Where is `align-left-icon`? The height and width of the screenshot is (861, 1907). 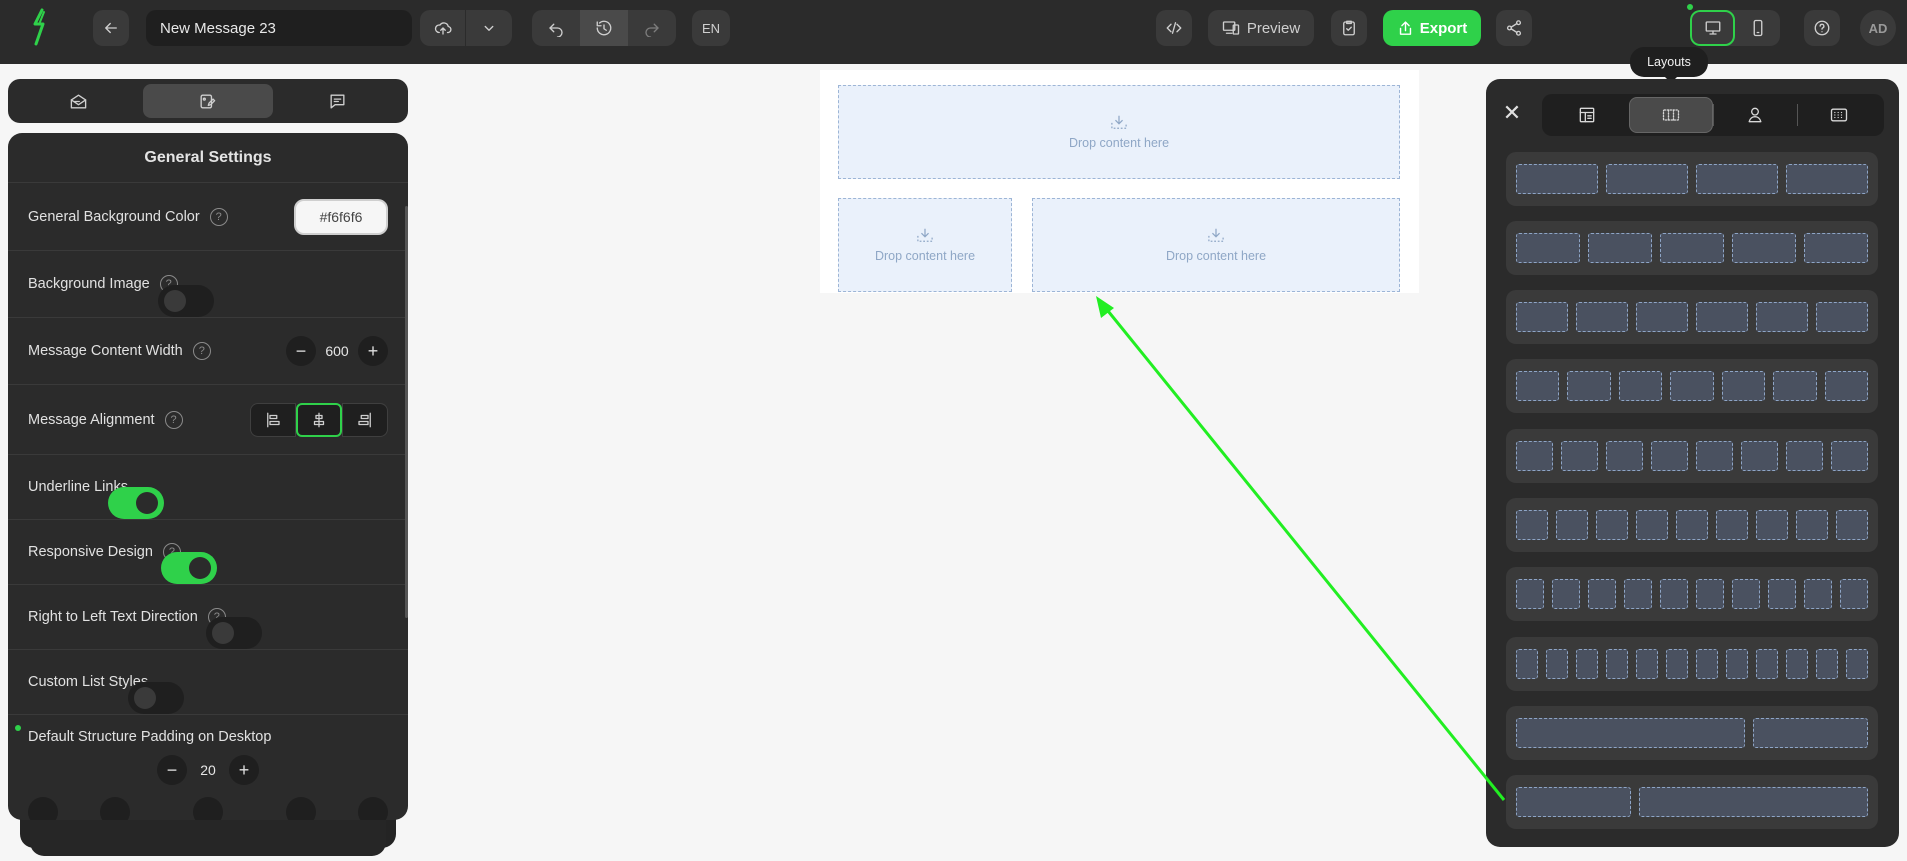
align-left-icon is located at coordinates (273, 419).